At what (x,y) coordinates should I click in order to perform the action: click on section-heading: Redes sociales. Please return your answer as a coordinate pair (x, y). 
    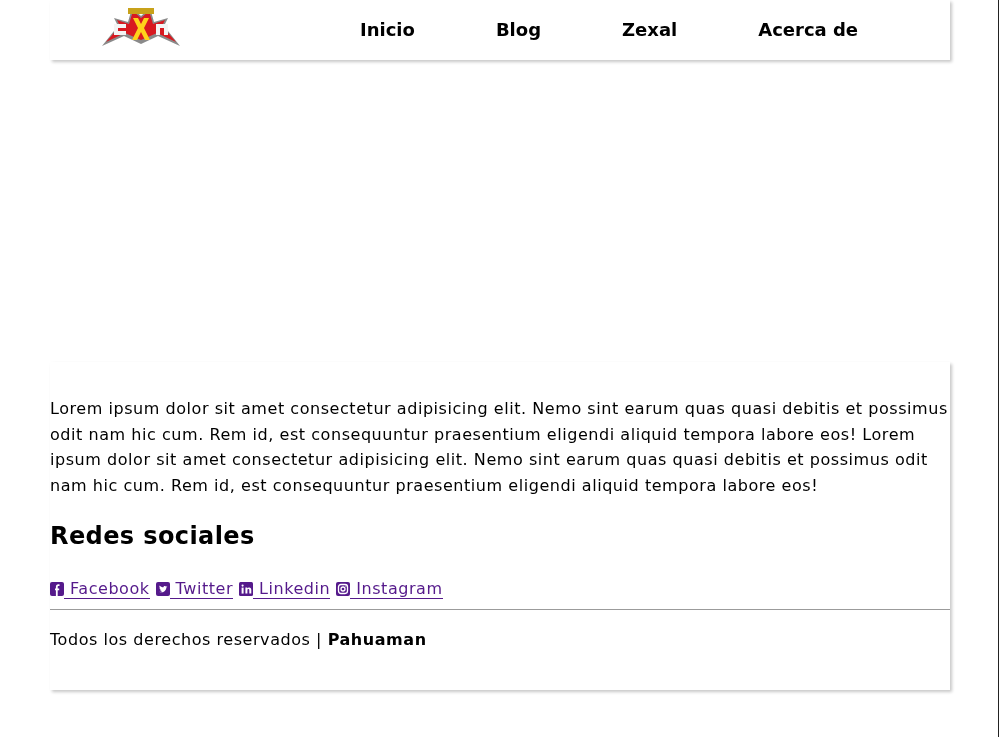
    Looking at the image, I should click on (153, 537).